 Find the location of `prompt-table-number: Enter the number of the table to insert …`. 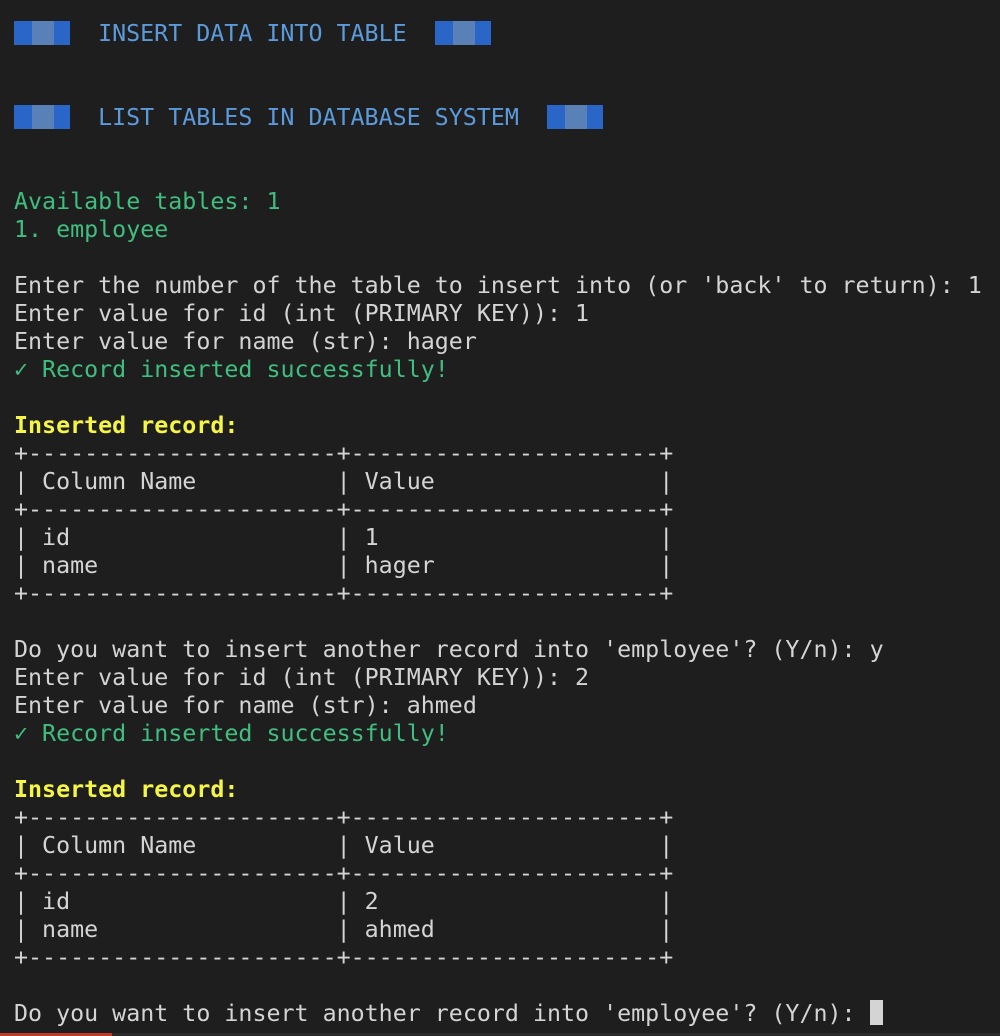

prompt-table-number: Enter the number of the table to insert … is located at coordinates (498, 285).